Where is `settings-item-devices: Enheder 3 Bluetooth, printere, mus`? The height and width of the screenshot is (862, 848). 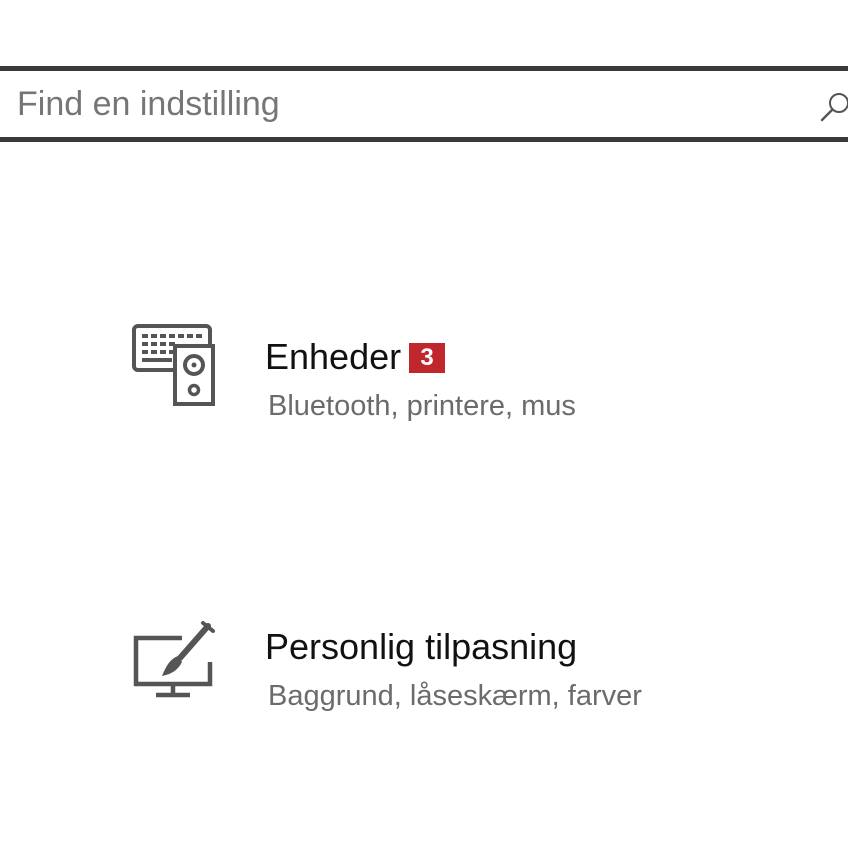
settings-item-devices: Enheder 3 Bluetooth, printere, mus is located at coordinates (430, 377).